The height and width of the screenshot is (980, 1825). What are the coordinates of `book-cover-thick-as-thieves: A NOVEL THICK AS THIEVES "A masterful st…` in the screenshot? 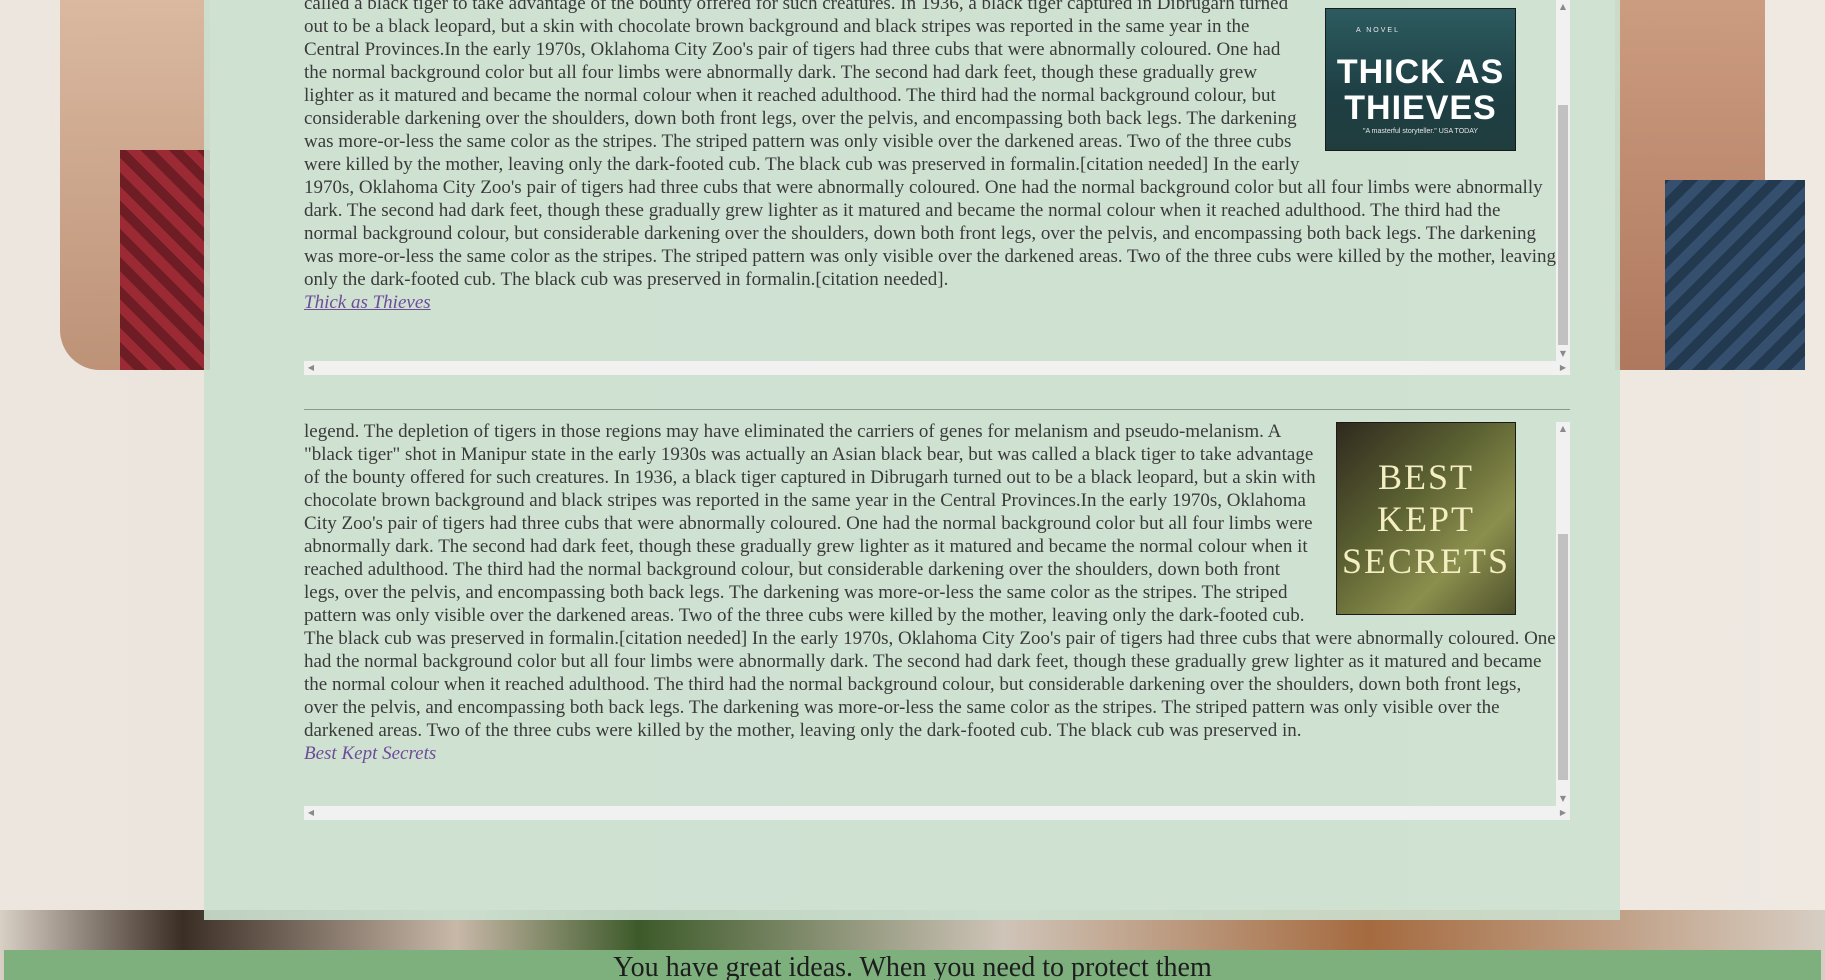 It's located at (1420, 79).